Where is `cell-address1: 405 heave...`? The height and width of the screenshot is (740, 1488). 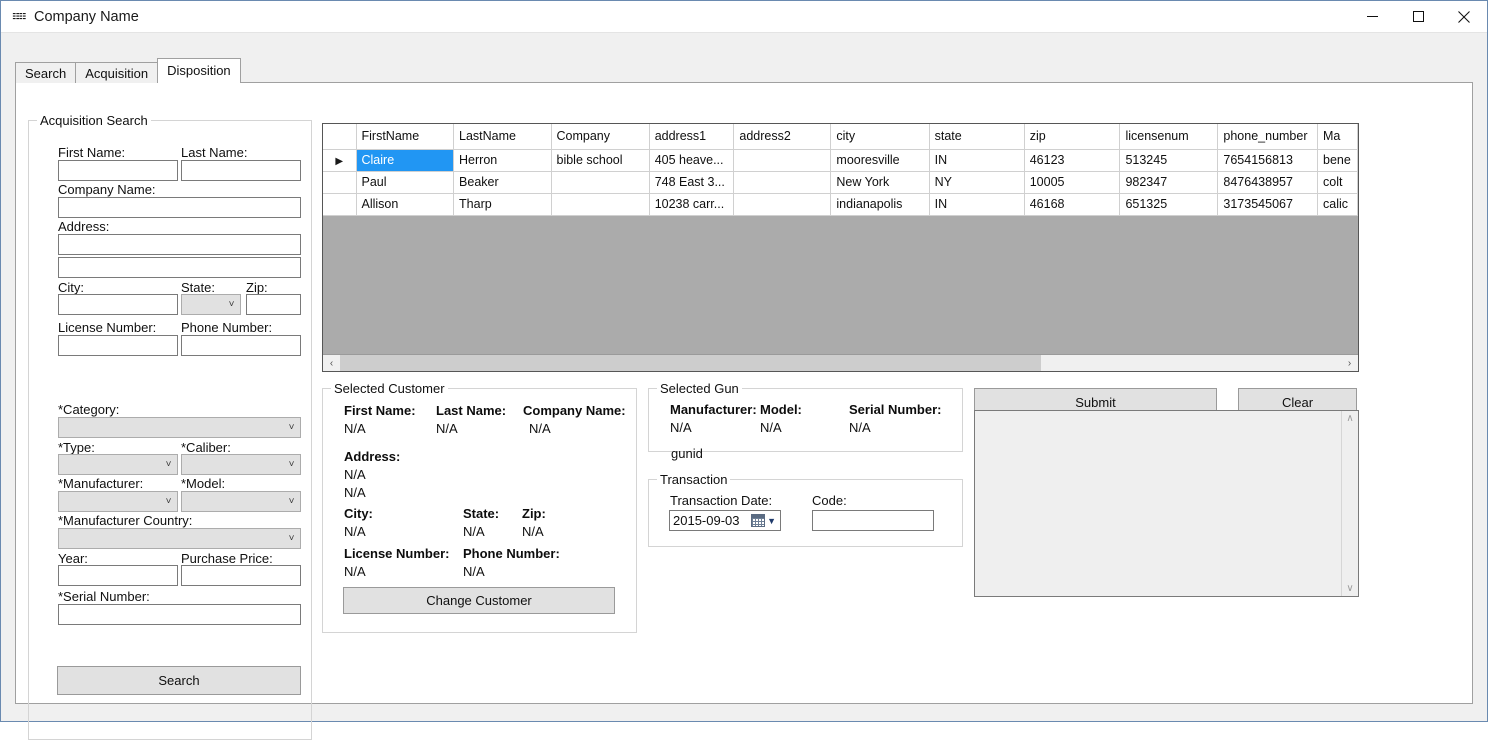 cell-address1: 405 heave... is located at coordinates (692, 160).